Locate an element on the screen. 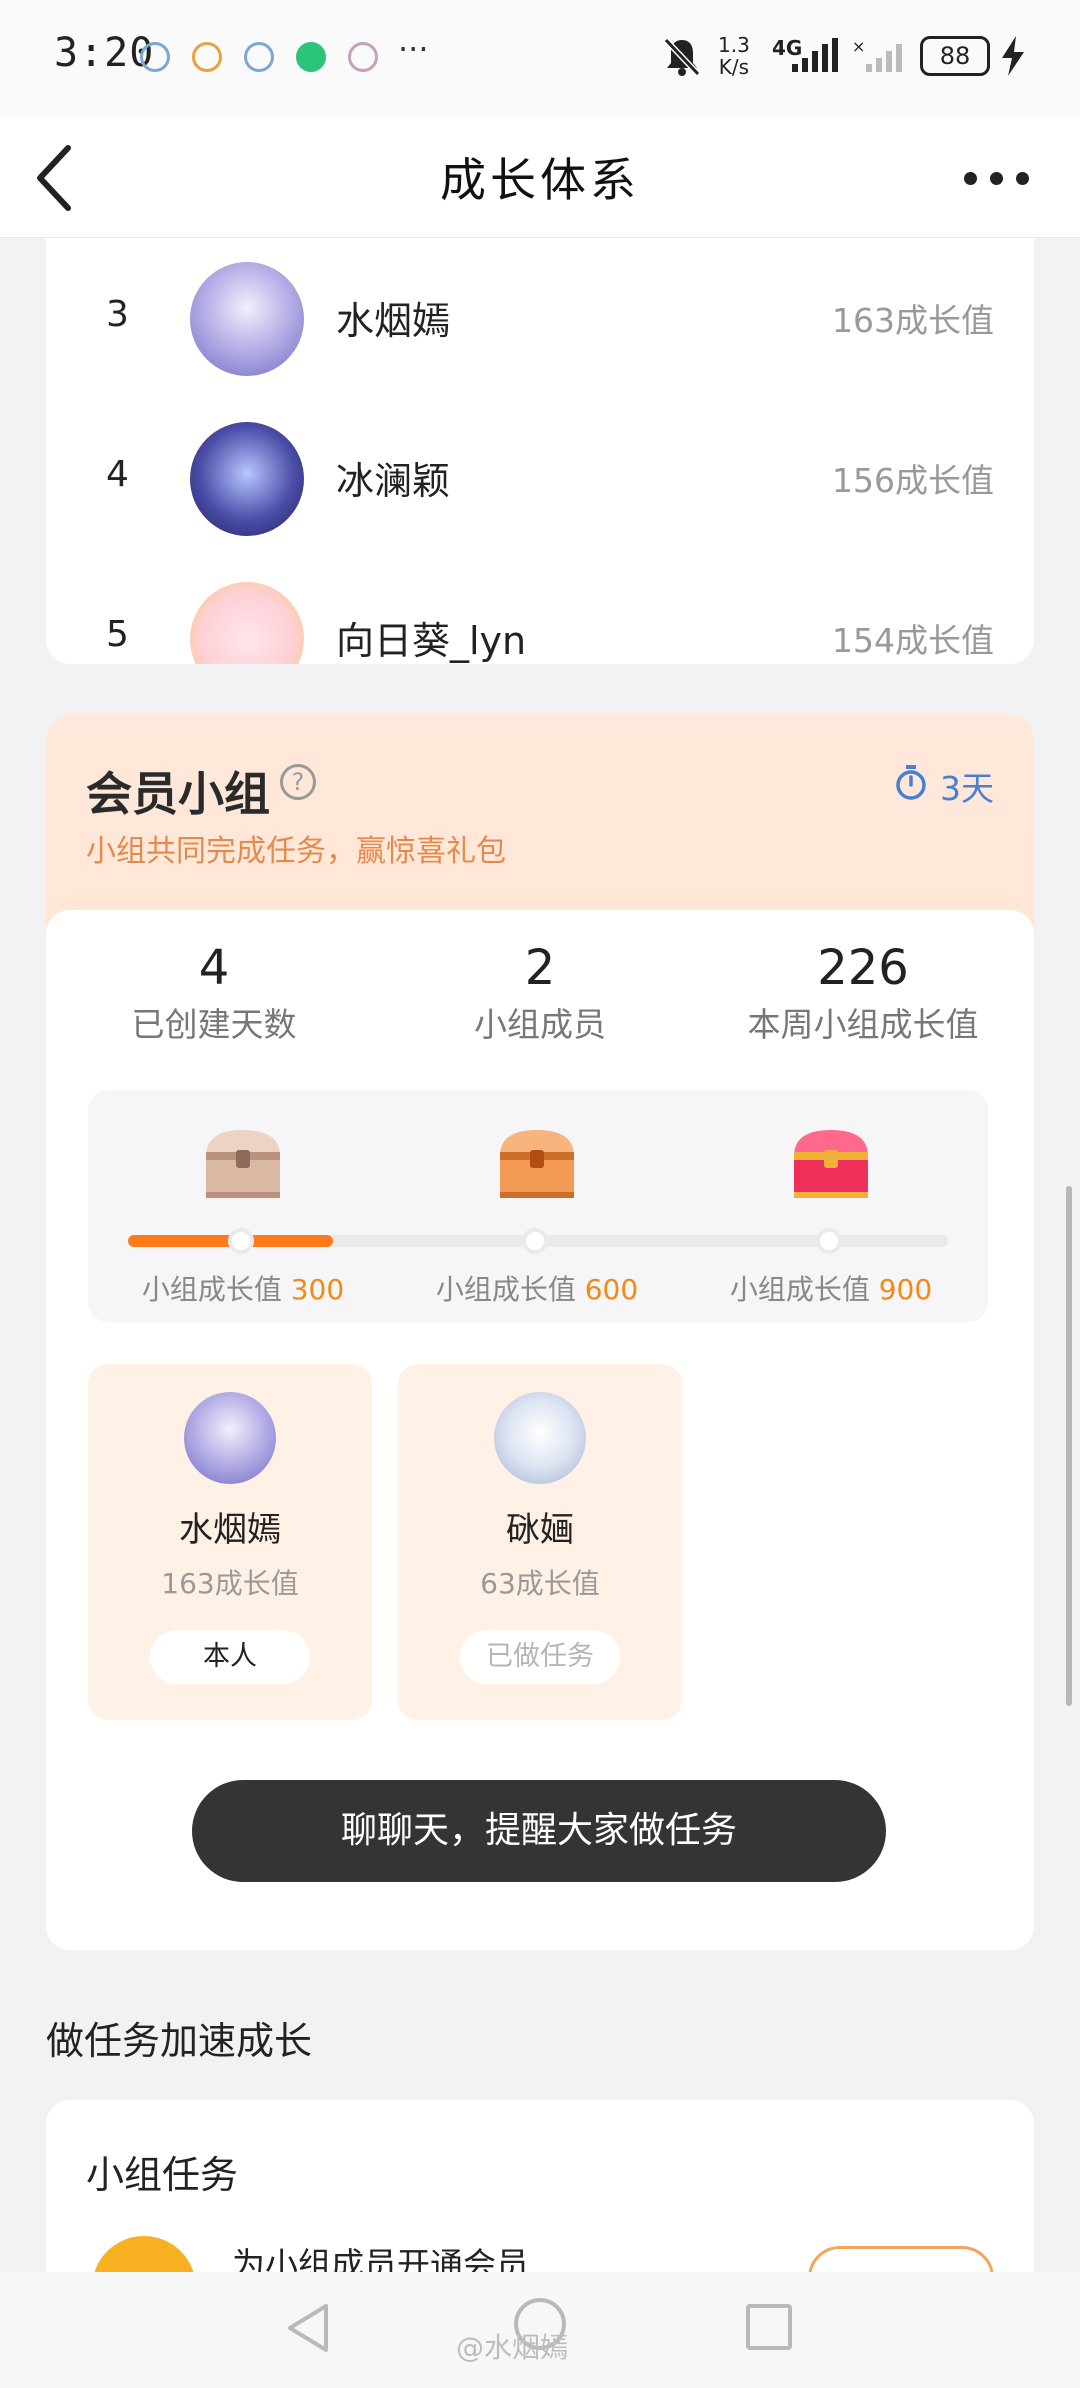  group-member-card: 砯婳 63成长值 已做任务 is located at coordinates (540, 1542).